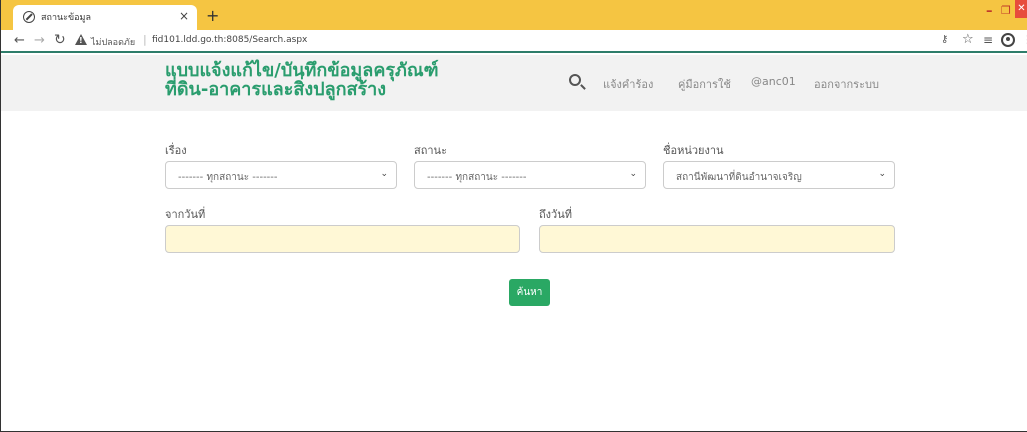 The image size is (1027, 432). What do you see at coordinates (105, 17) in the screenshot?
I see `browser-tab: สถานะข้อมูล ×` at bounding box center [105, 17].